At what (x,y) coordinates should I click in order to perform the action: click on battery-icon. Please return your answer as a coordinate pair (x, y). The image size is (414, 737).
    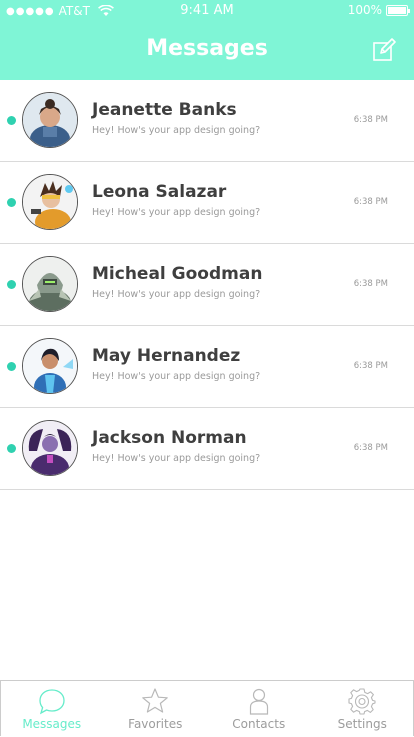
    Looking at the image, I should click on (397, 10).